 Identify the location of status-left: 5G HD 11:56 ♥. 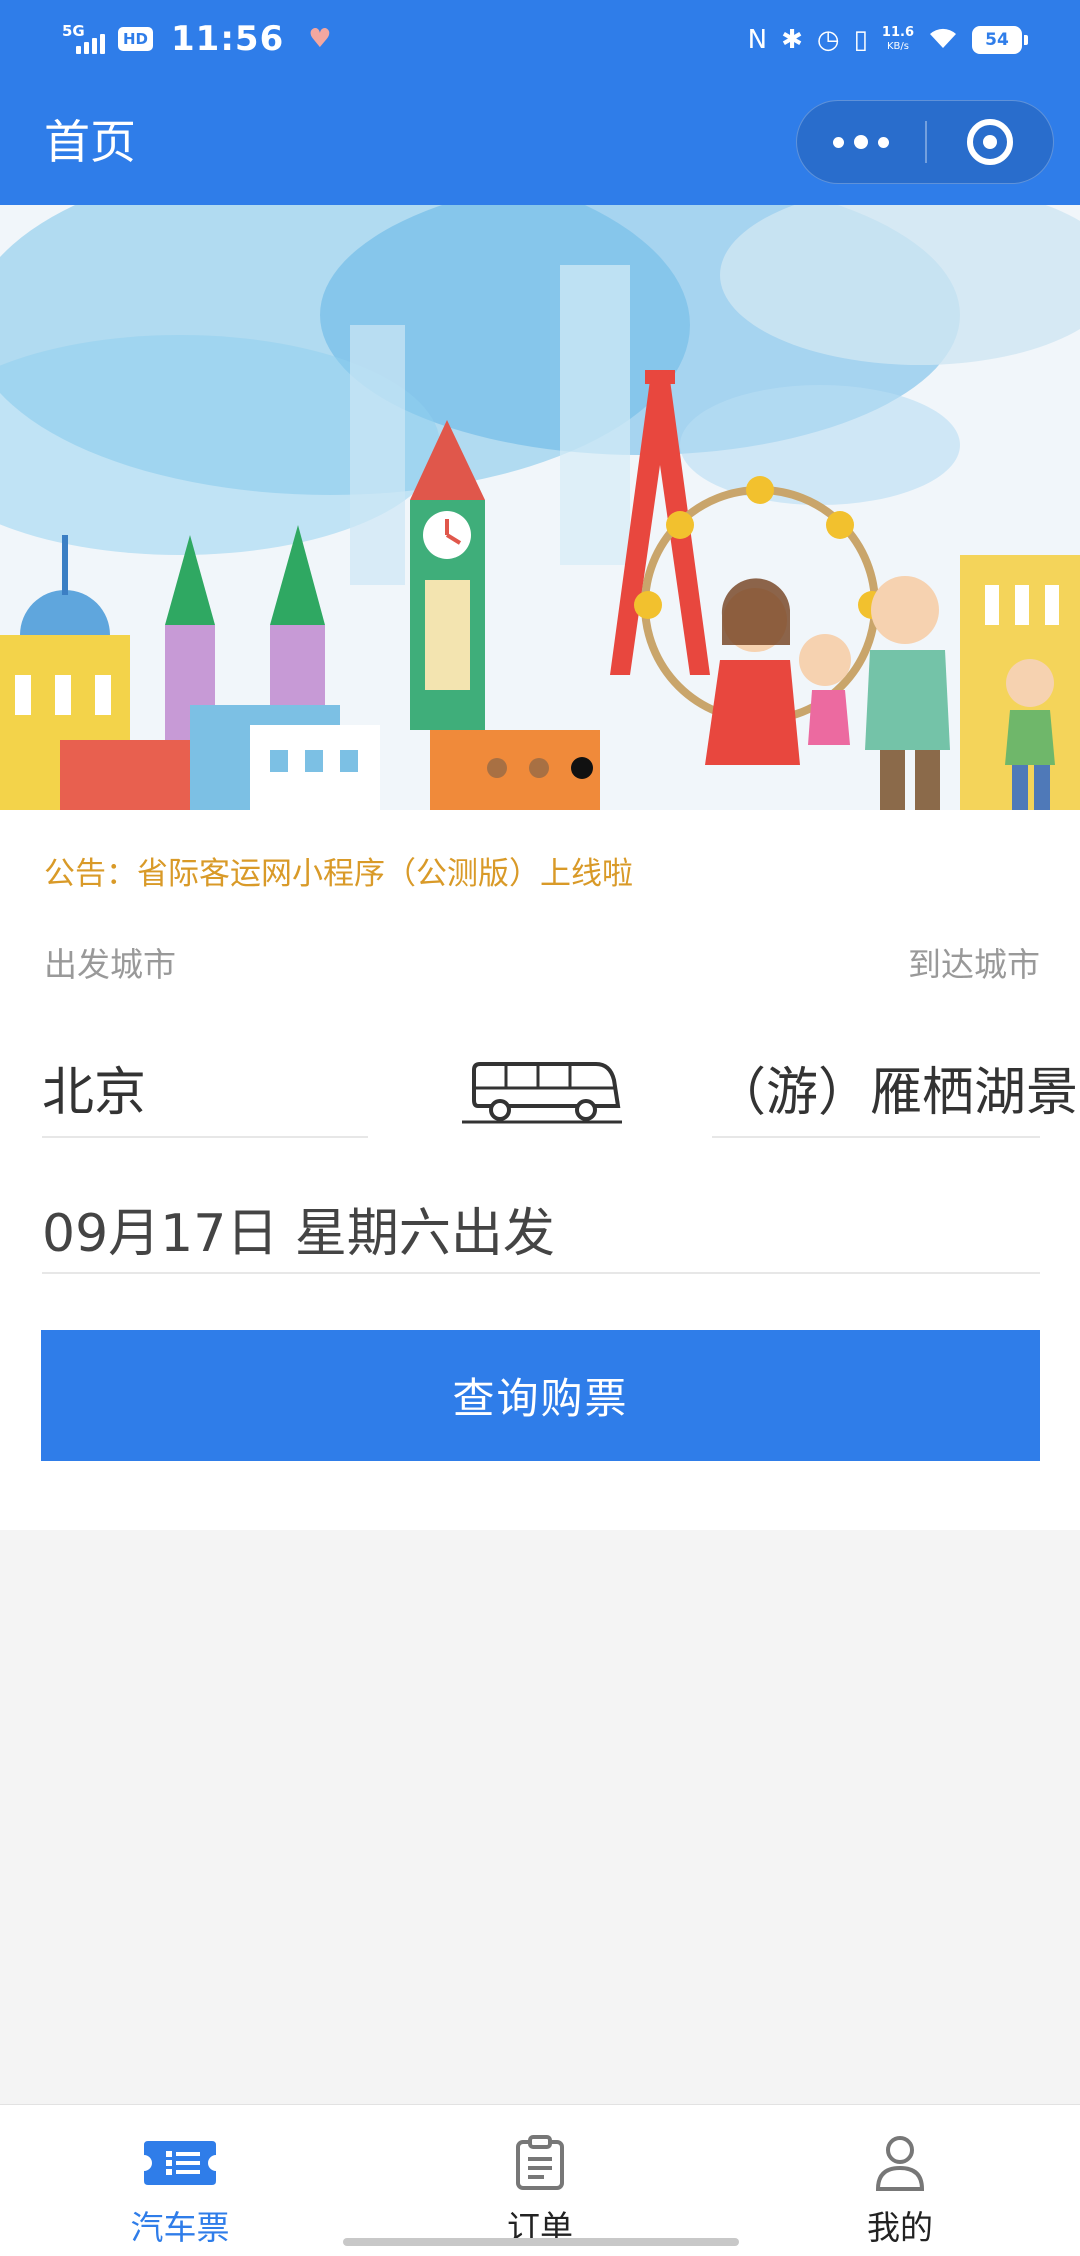
(197, 39).